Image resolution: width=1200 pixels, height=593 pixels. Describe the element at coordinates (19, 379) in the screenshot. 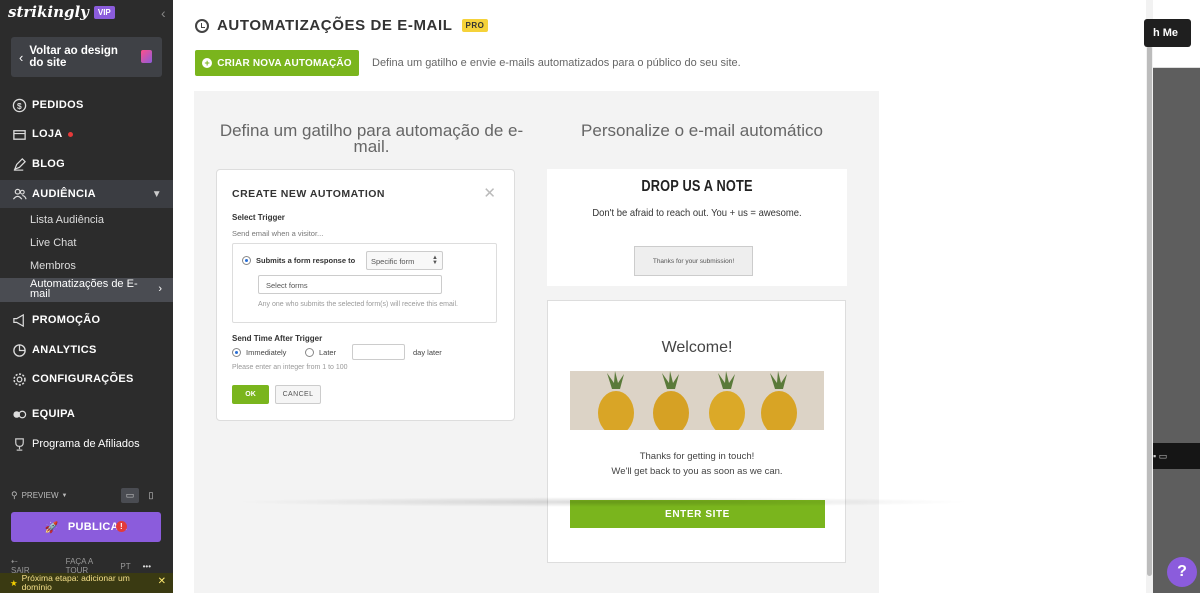

I see `gear-icon` at that location.